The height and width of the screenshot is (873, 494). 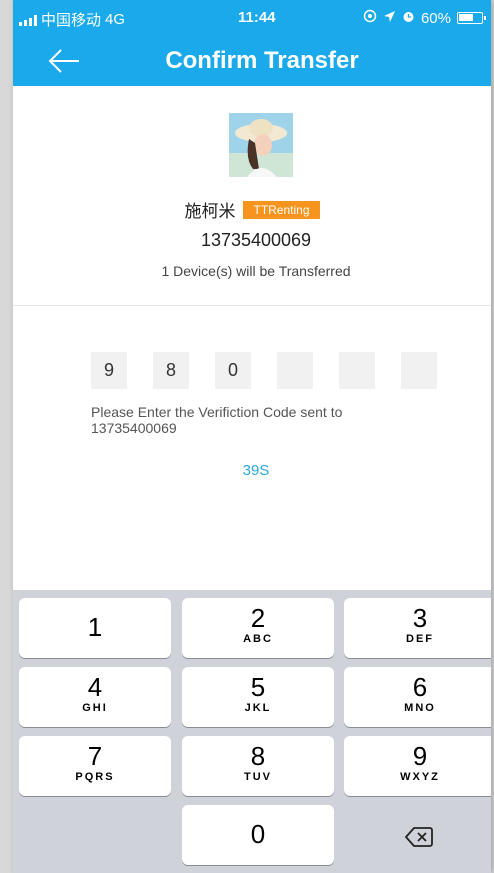 I want to click on key-2: 2 ABC, so click(x=258, y=628).